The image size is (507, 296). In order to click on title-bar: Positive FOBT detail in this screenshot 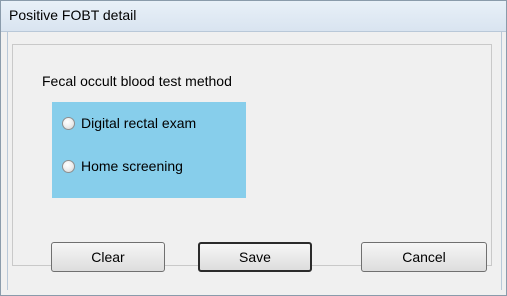, I will do `click(253, 16)`.